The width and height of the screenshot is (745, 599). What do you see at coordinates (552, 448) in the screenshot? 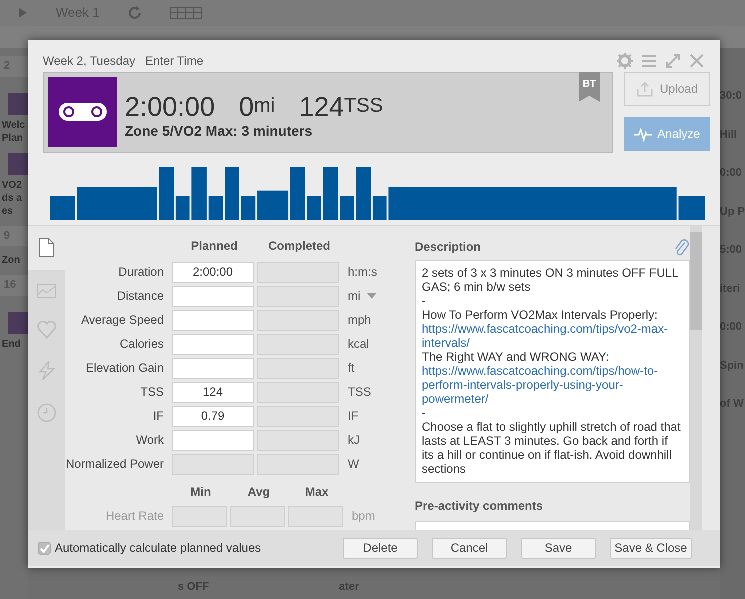
I see `description-text: Choose a flat to slightly uphill stretch of road that lasts at LEAST 3 minutes. Go back and forth if its a hill or continue on if flat-ish. Avoid downhill sections` at bounding box center [552, 448].